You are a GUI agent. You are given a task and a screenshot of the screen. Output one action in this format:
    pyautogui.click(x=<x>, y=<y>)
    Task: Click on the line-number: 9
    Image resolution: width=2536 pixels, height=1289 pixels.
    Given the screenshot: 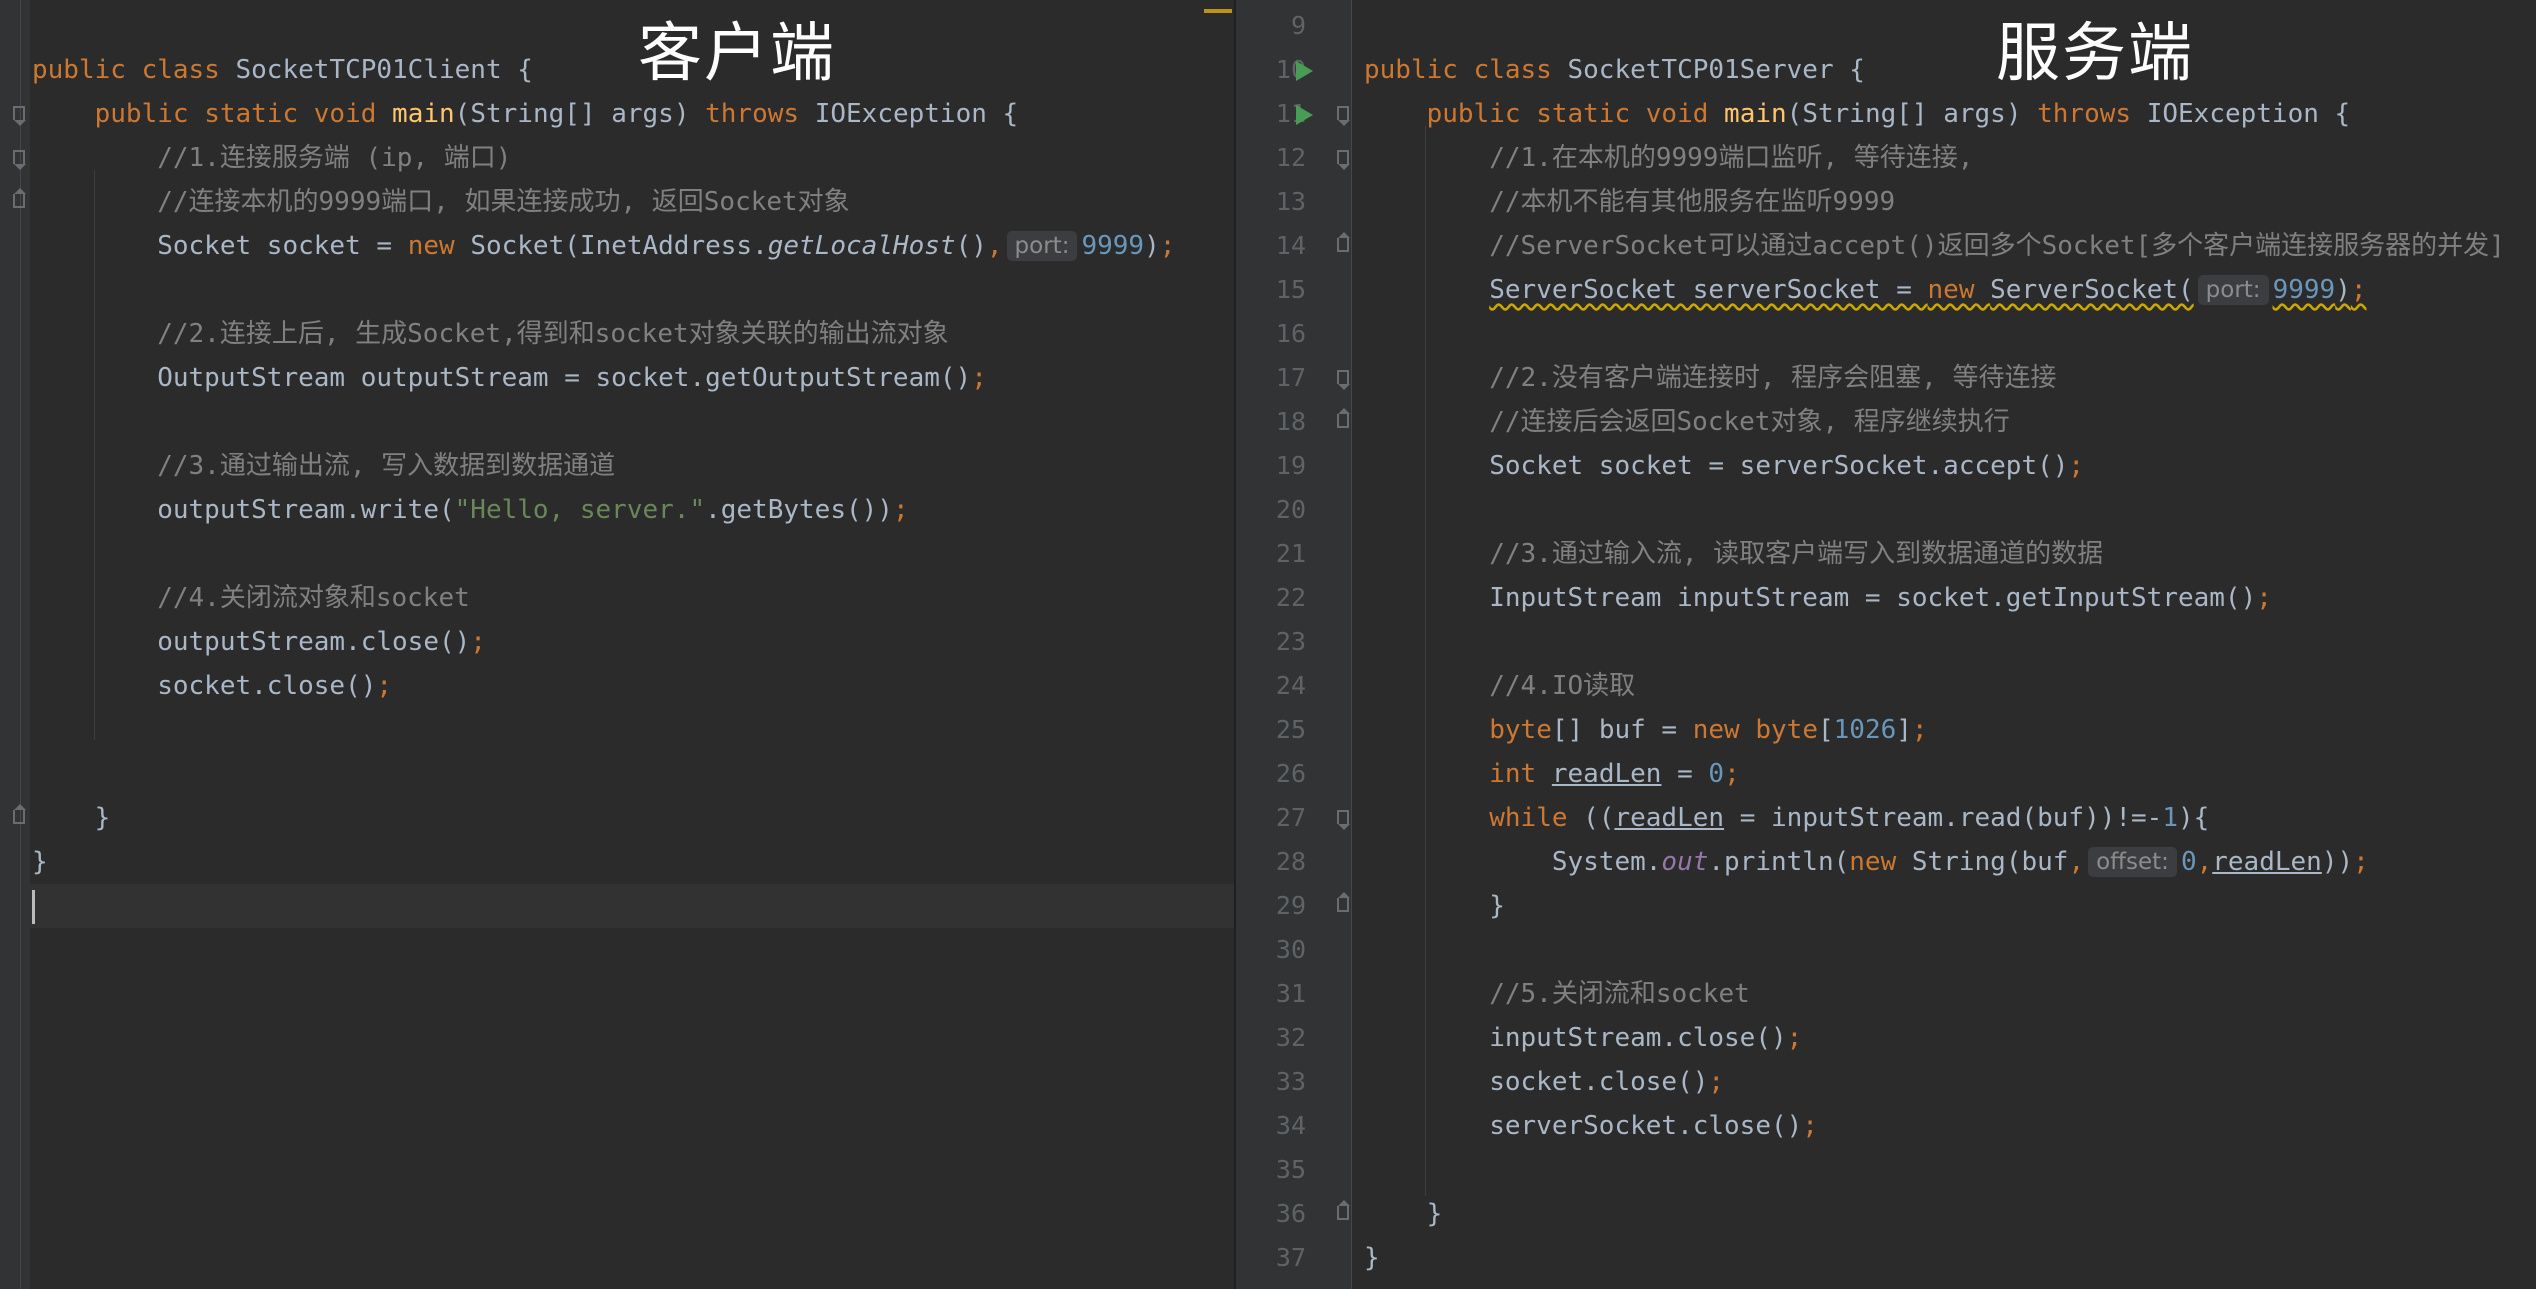 What is the action you would take?
    pyautogui.click(x=1298, y=25)
    